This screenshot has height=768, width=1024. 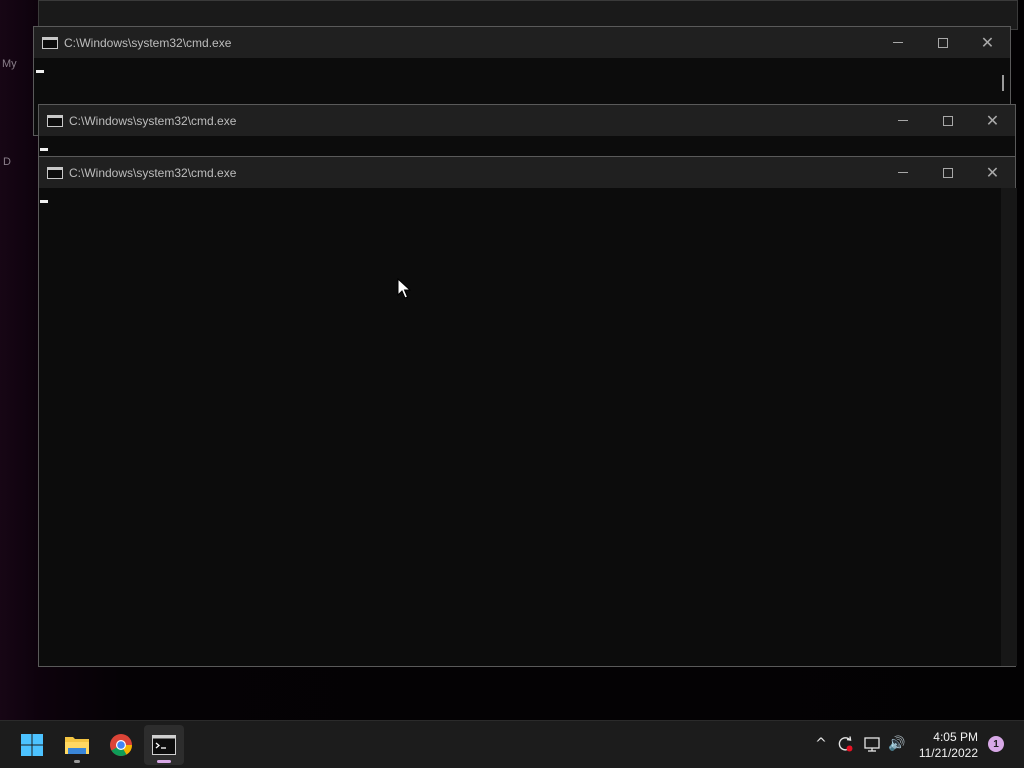 I want to click on taskbar-command-prompt, so click(x=164, y=745).